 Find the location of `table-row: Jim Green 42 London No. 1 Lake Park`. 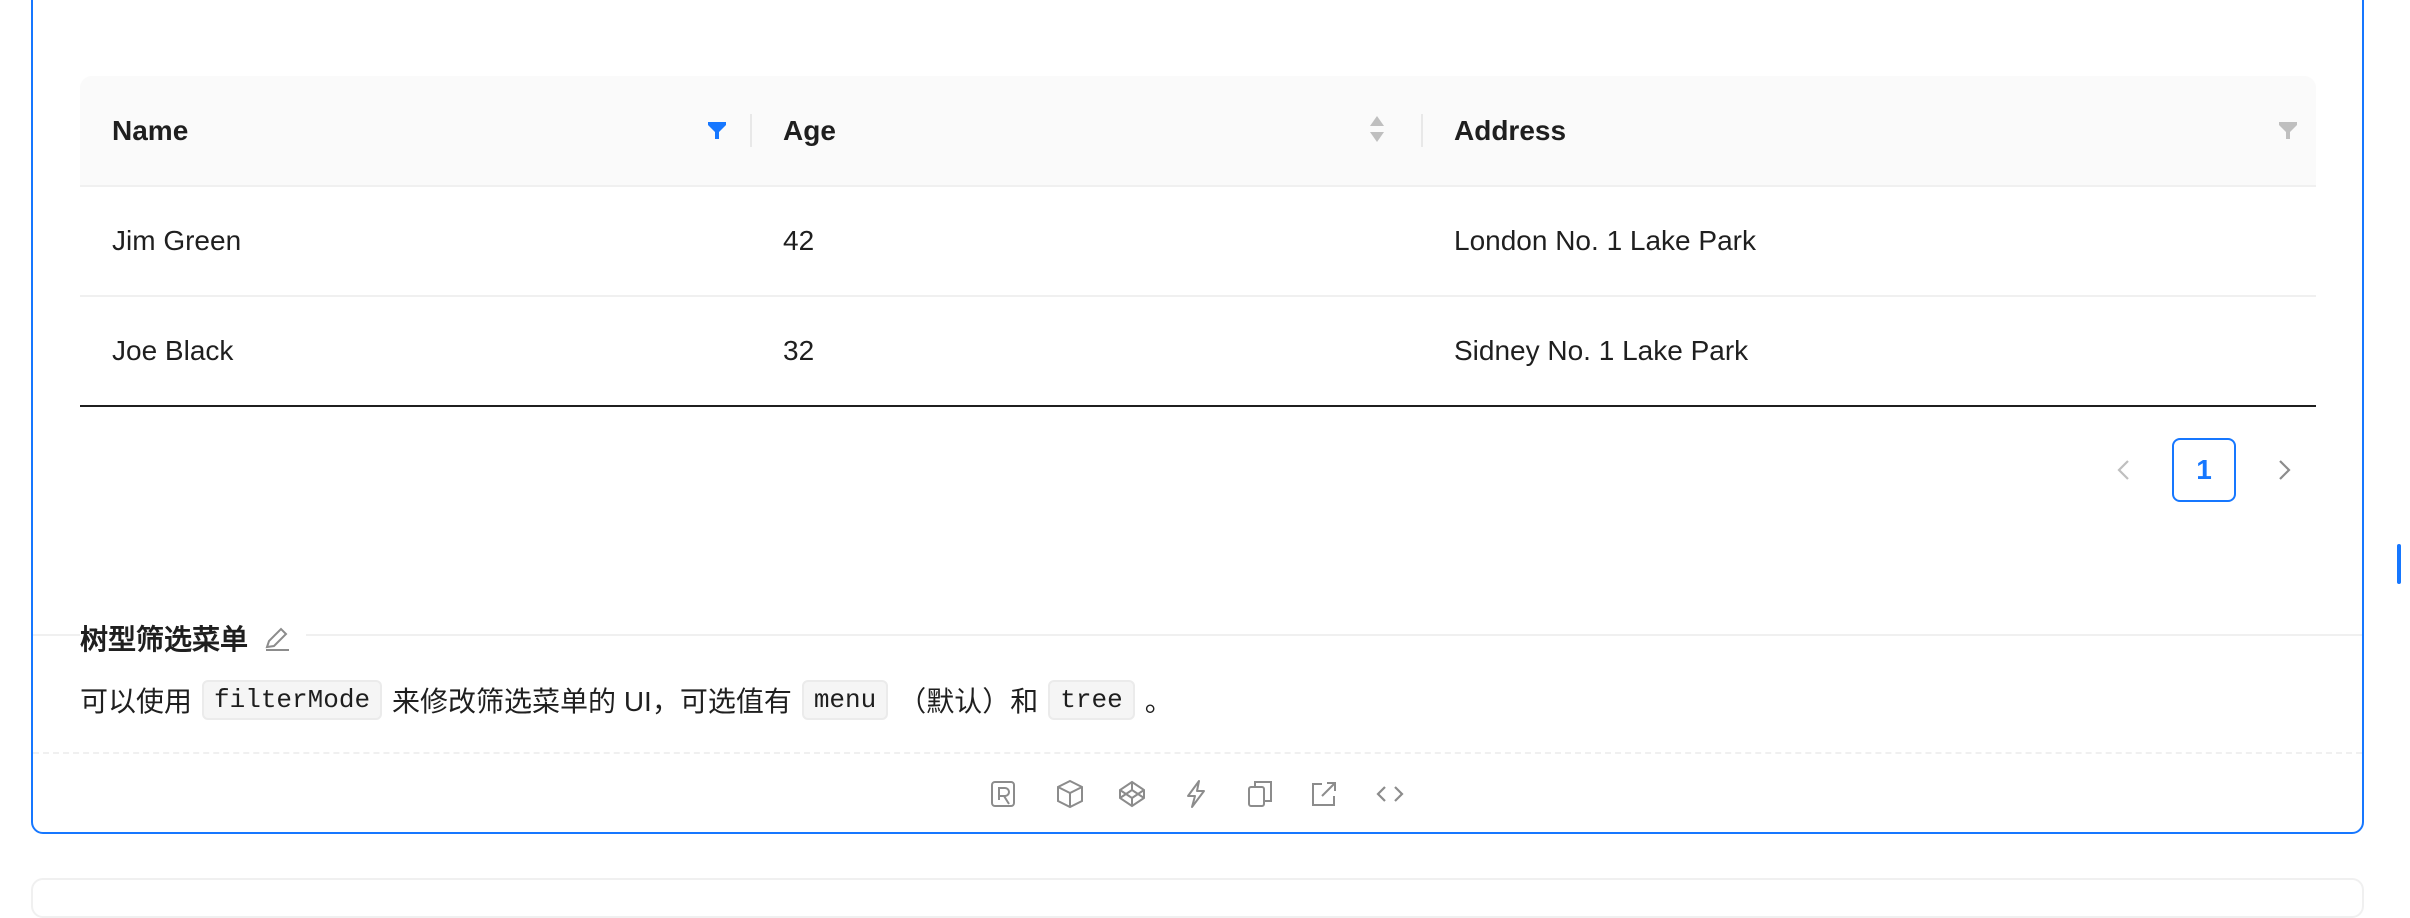

table-row: Jim Green 42 London No. 1 Lake Park is located at coordinates (1198, 242).